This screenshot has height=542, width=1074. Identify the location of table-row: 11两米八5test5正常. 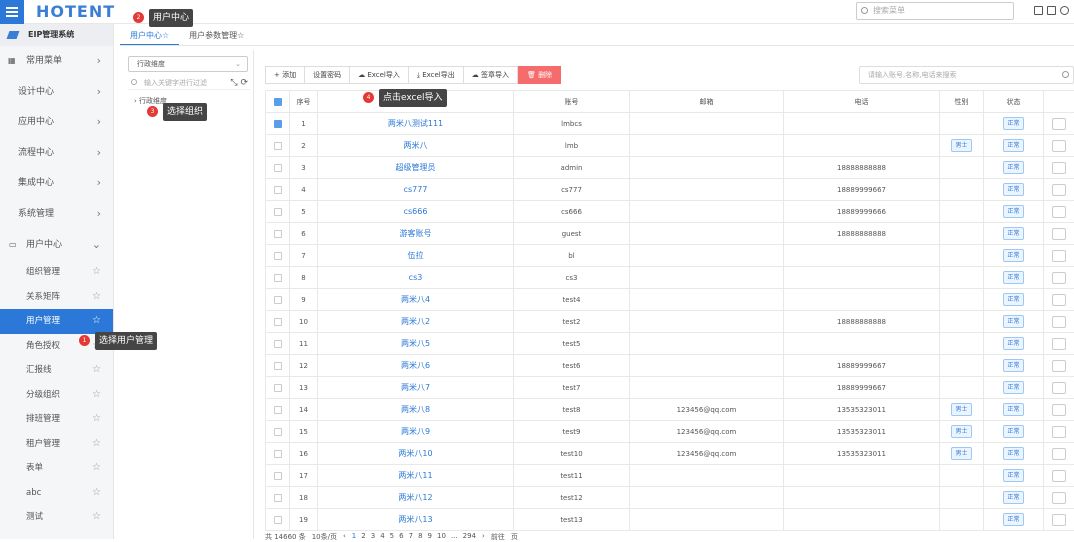
(670, 344).